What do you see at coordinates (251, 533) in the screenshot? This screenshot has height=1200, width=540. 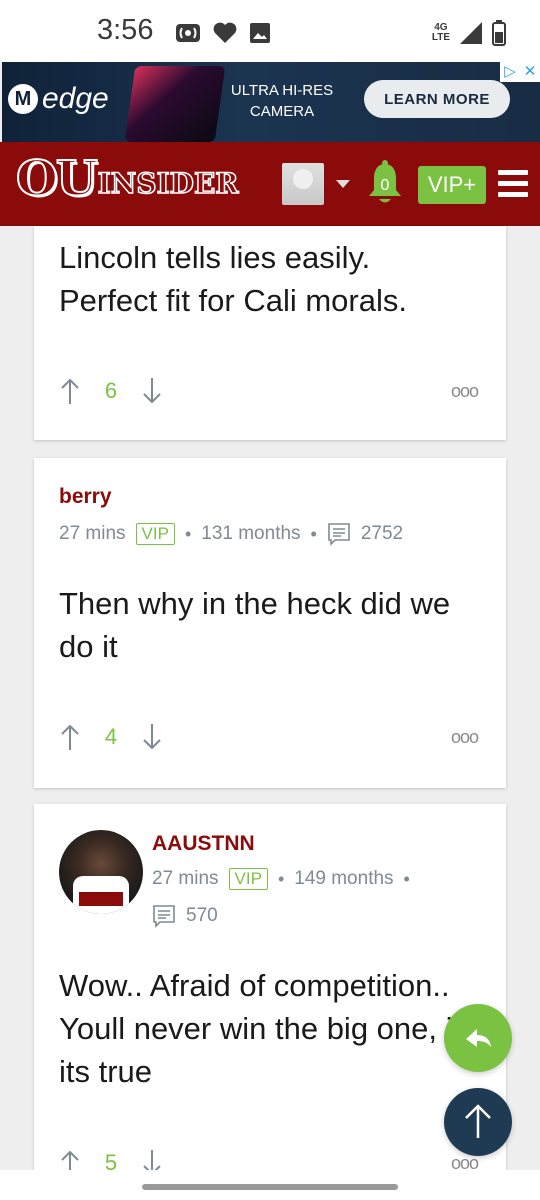 I see `member-tenure: 131 months` at bounding box center [251, 533].